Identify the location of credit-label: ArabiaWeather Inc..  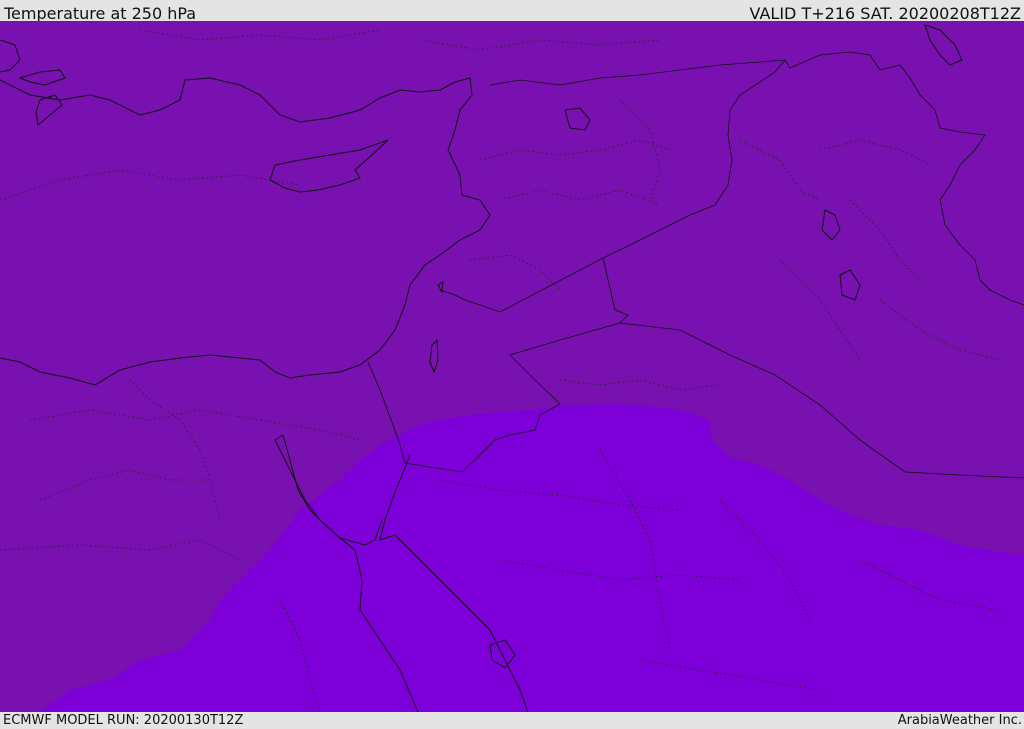
(959, 720).